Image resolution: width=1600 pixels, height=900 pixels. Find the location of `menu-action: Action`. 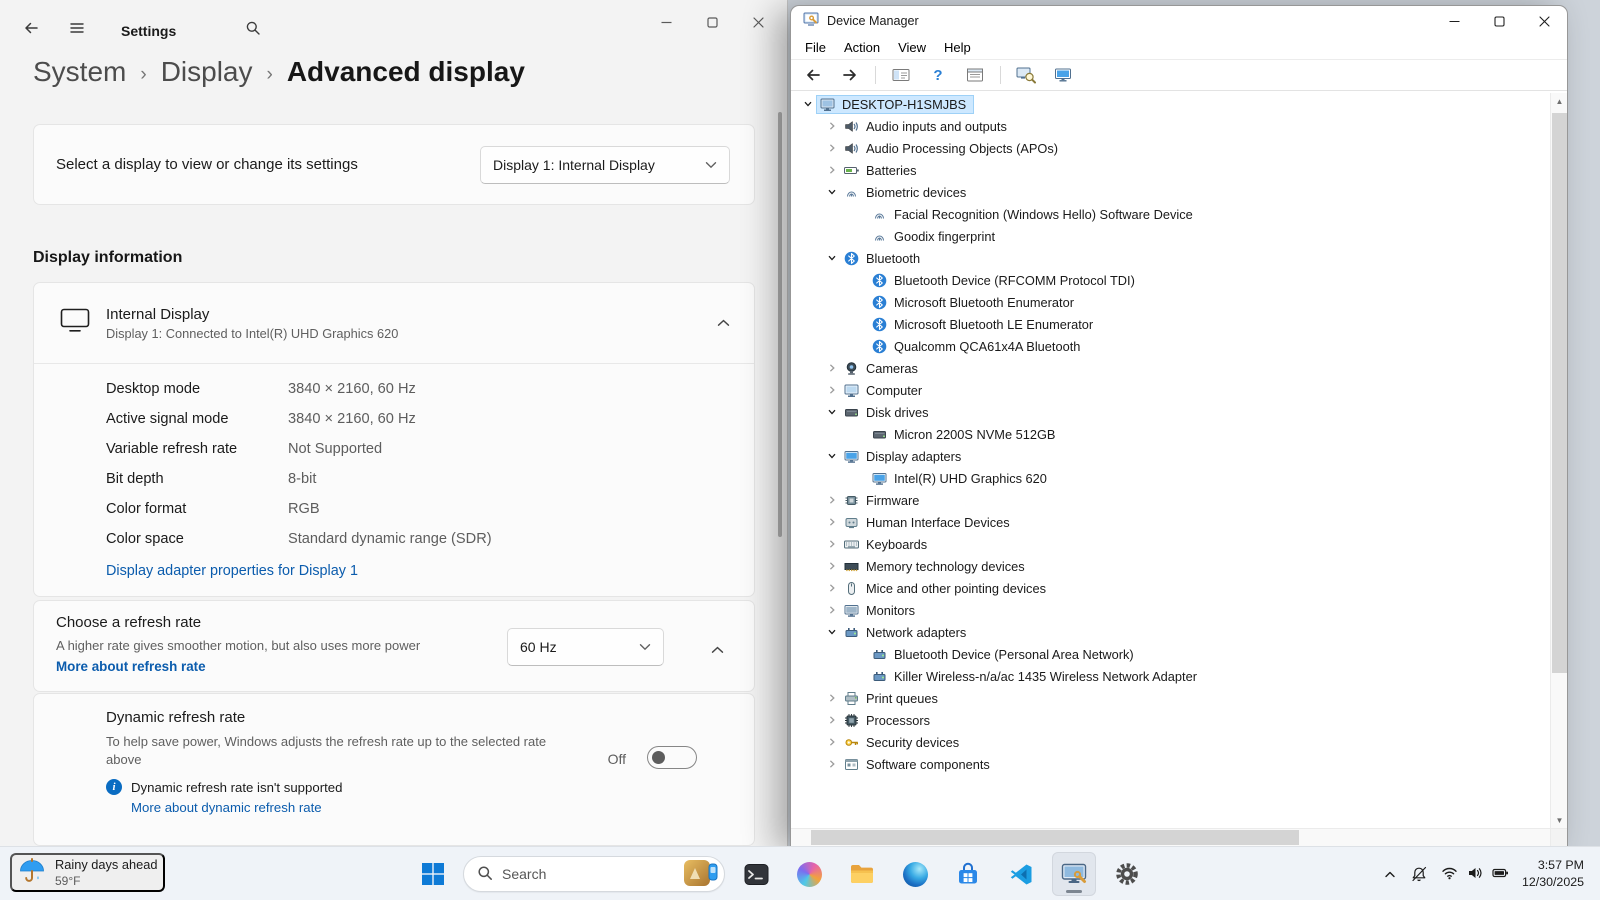

menu-action: Action is located at coordinates (862, 47).